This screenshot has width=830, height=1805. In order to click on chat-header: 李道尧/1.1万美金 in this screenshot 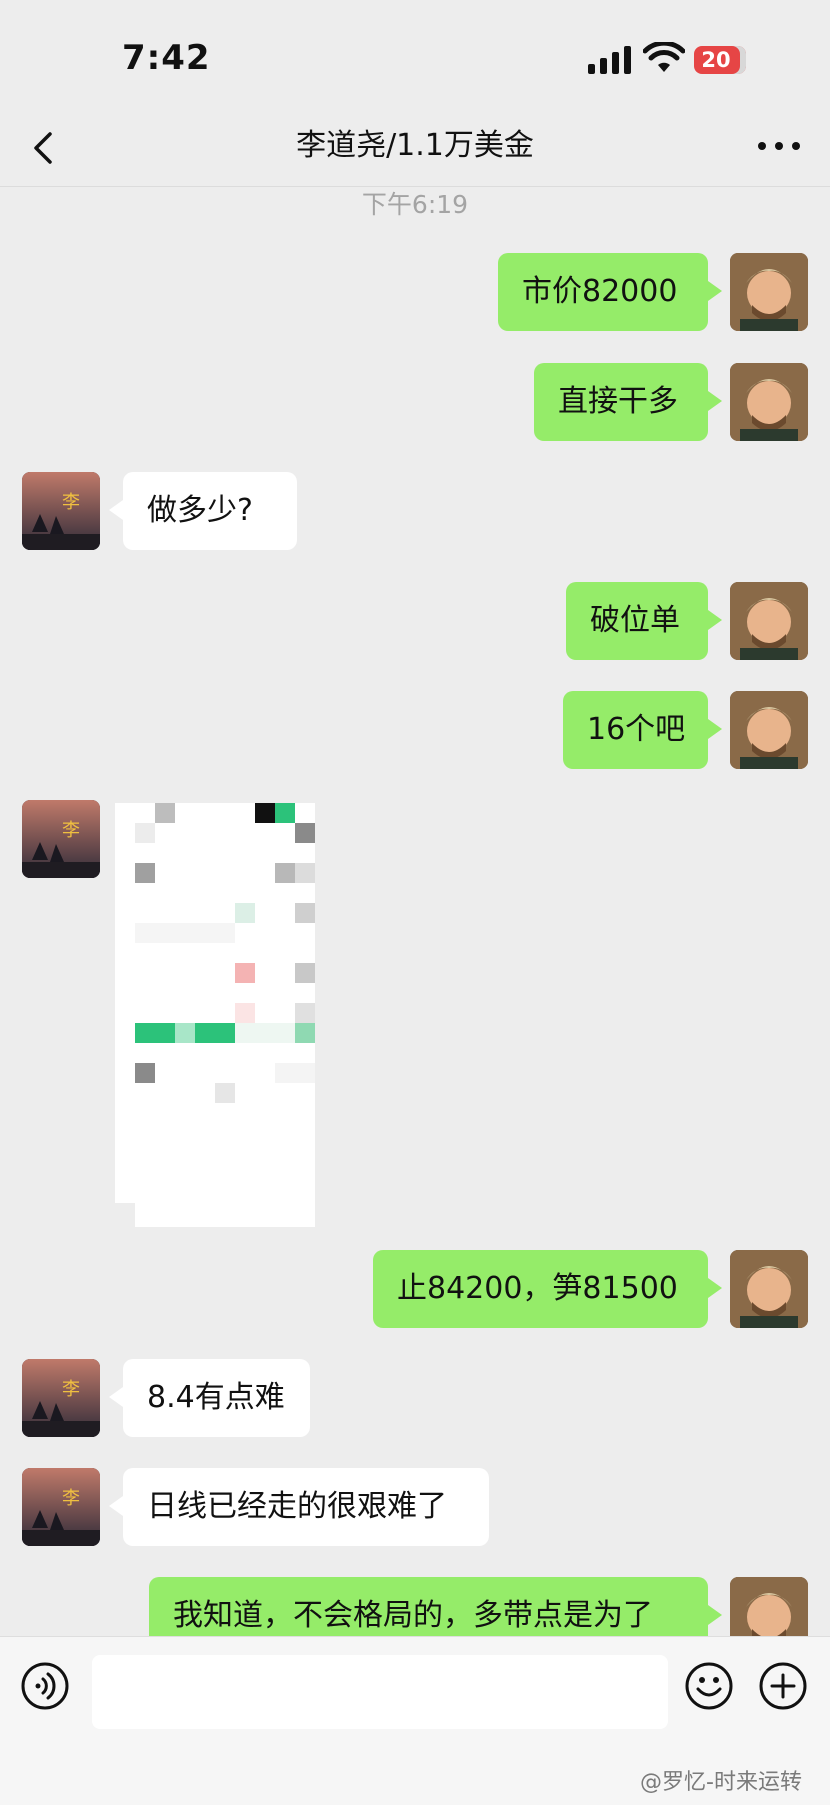, I will do `click(415, 148)`.